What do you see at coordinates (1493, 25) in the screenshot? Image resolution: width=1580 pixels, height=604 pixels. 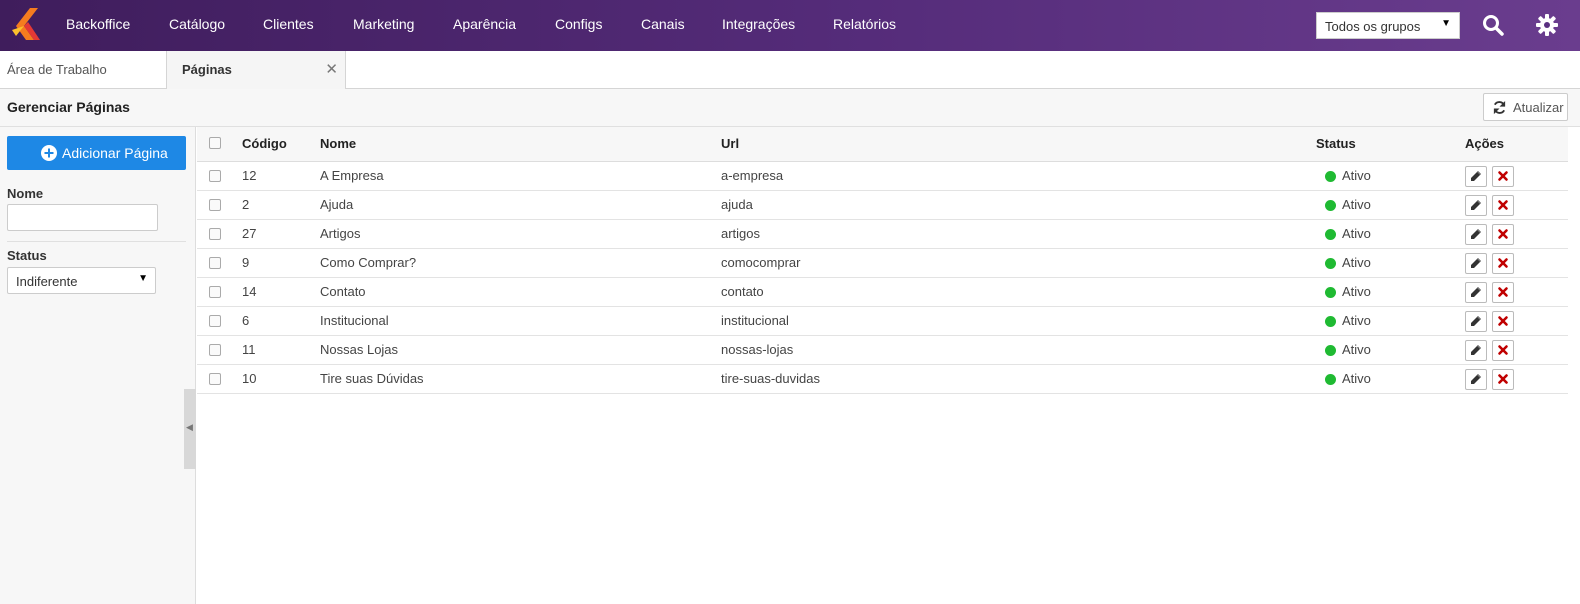 I see `search-icon` at bounding box center [1493, 25].